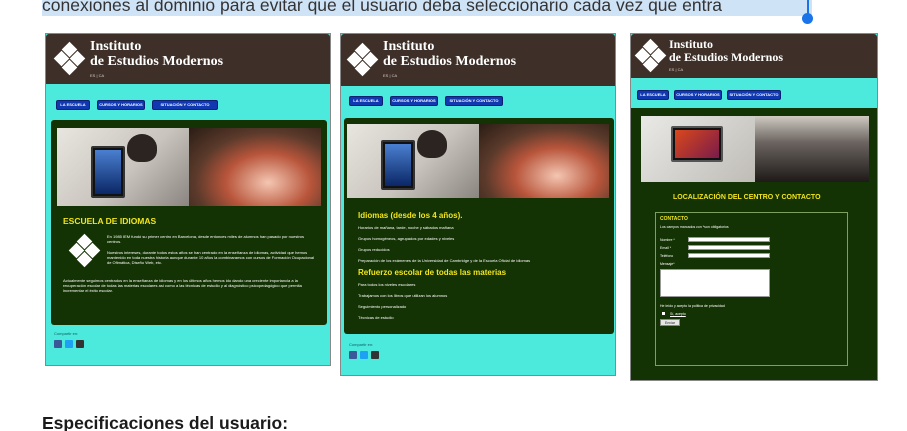 The height and width of the screenshot is (431, 907). I want to click on name-field, so click(729, 239).